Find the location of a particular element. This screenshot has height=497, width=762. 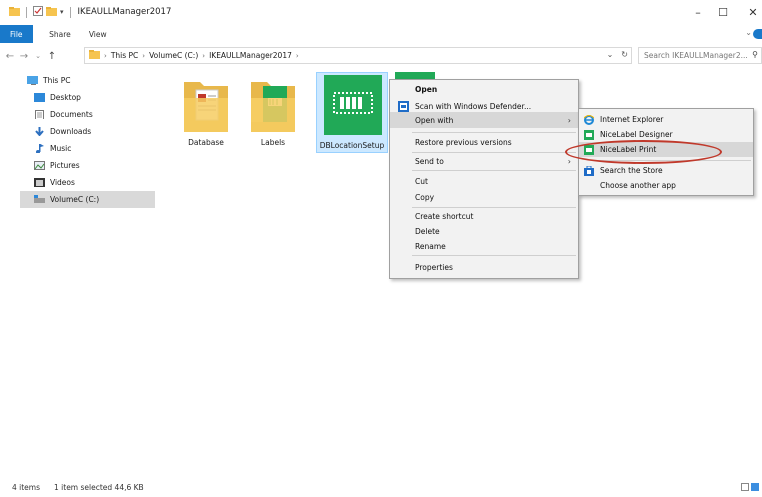

refresh-icon: ↻ is located at coordinates (624, 54).